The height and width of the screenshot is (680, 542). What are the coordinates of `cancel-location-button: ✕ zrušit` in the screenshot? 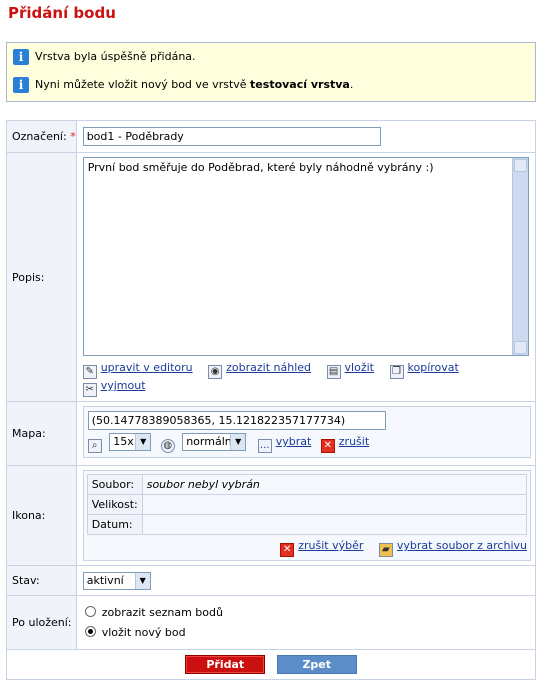 It's located at (344, 444).